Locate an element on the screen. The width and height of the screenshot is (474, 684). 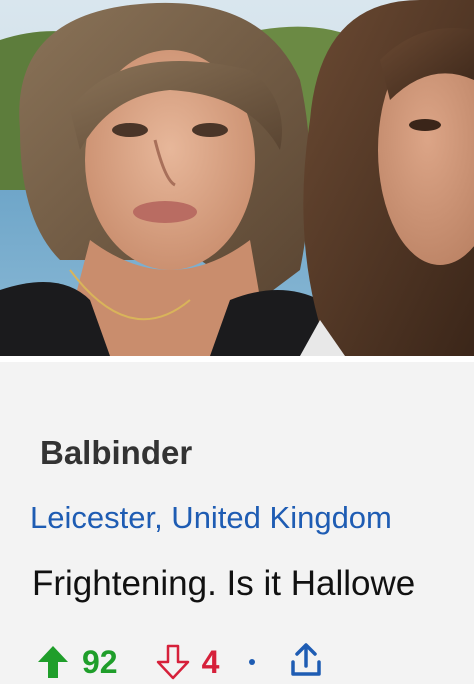
share-icon is located at coordinates (306, 662).